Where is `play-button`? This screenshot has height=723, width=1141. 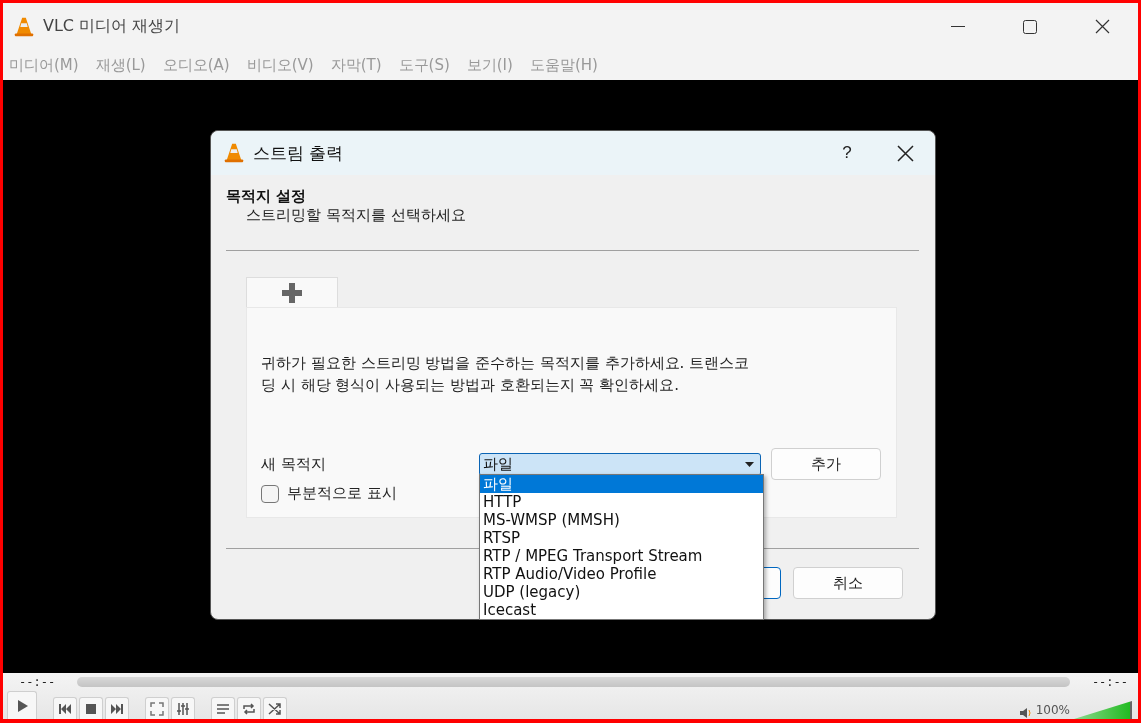
play-button is located at coordinates (22, 705).